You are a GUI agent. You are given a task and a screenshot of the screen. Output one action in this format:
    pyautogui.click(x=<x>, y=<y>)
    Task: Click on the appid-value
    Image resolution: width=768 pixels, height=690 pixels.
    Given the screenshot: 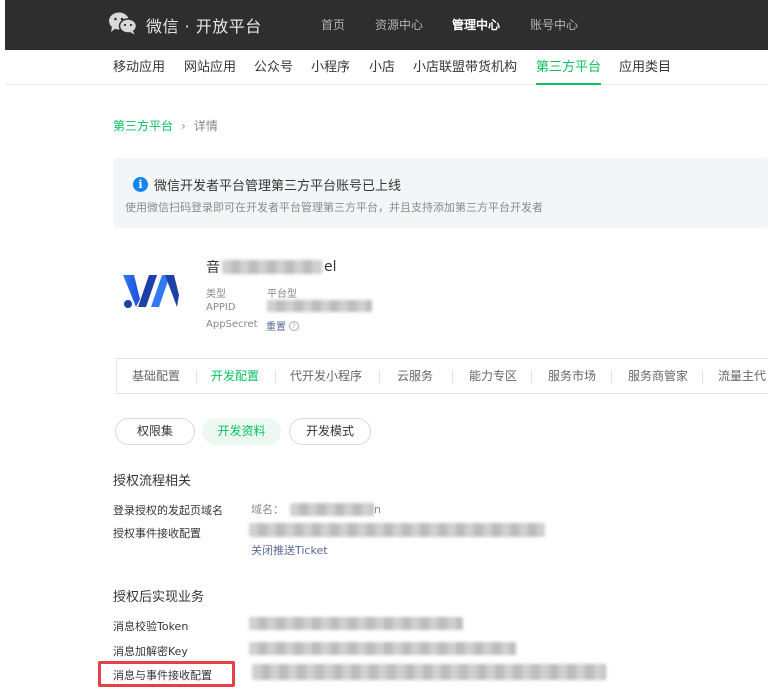 What is the action you would take?
    pyautogui.click(x=319, y=307)
    